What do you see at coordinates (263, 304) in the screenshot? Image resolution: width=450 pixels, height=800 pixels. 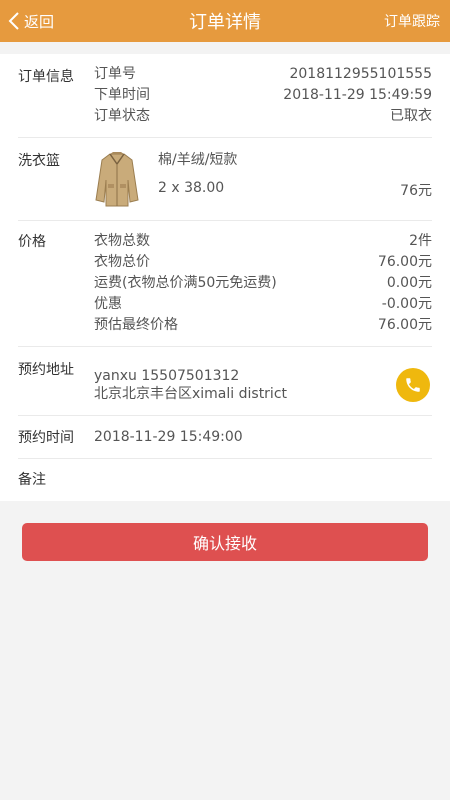 I see `price-row: 优惠 -0.00元` at bounding box center [263, 304].